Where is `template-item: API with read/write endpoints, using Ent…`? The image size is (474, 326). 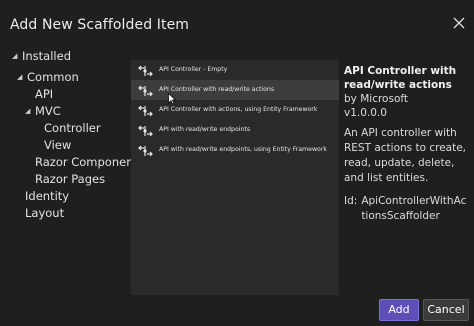 template-item: API with read/write endpoints, using Ent… is located at coordinates (235, 150).